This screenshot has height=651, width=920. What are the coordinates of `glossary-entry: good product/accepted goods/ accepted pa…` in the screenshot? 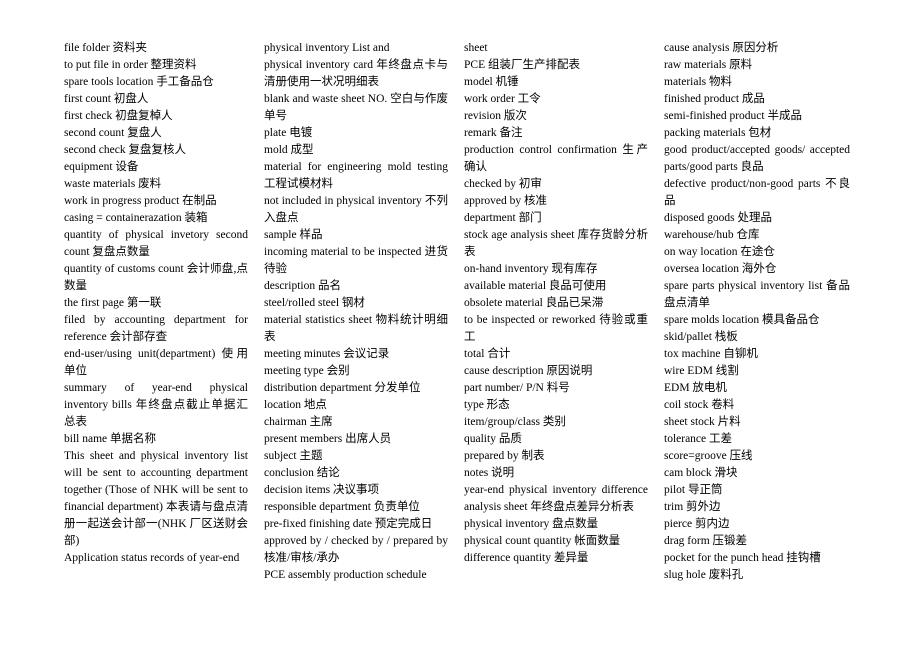 It's located at (757, 158).